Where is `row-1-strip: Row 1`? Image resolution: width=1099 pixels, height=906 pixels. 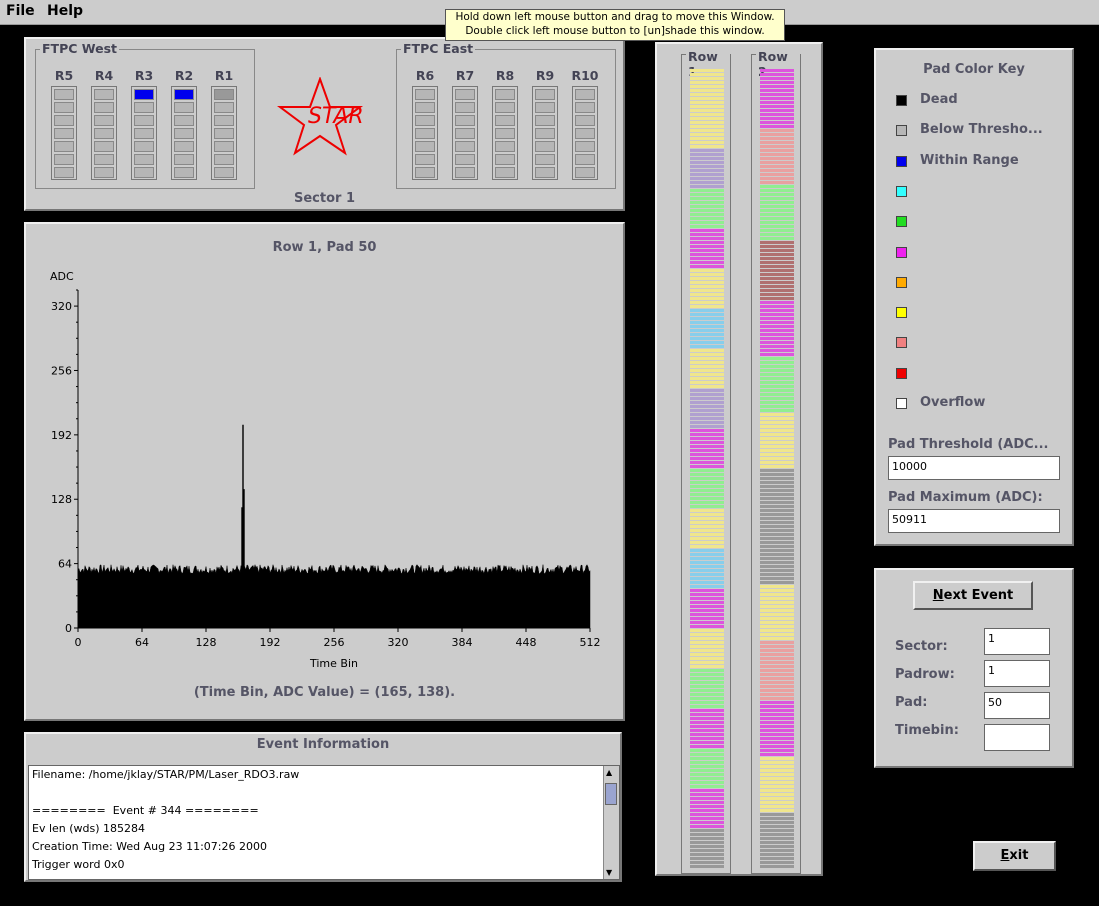 row-1-strip: Row 1 is located at coordinates (706, 461).